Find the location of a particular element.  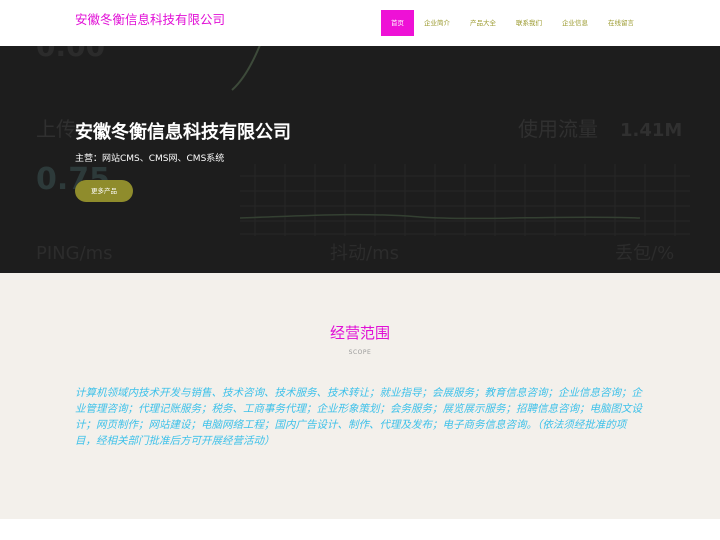

scope-title: 经营范围 is located at coordinates (359, 333).